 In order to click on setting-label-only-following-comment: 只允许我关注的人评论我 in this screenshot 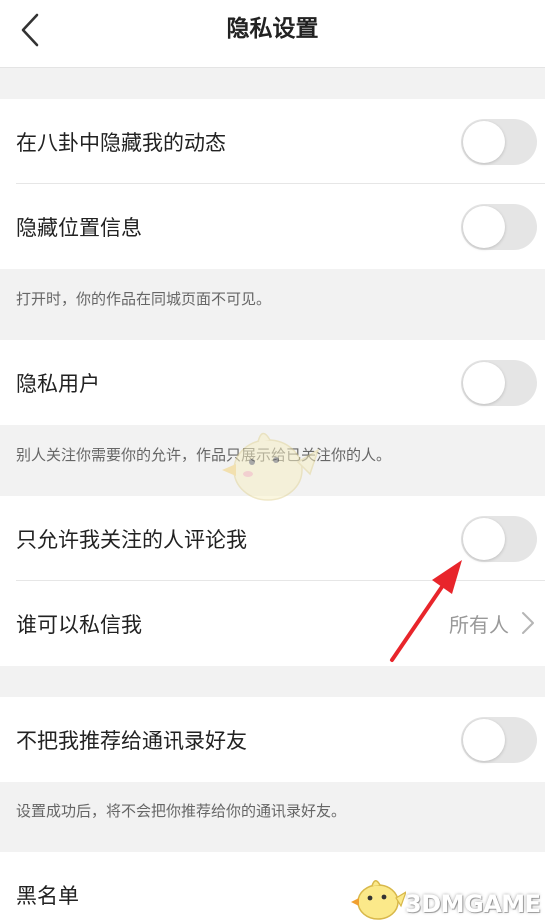, I will do `click(131, 539)`.